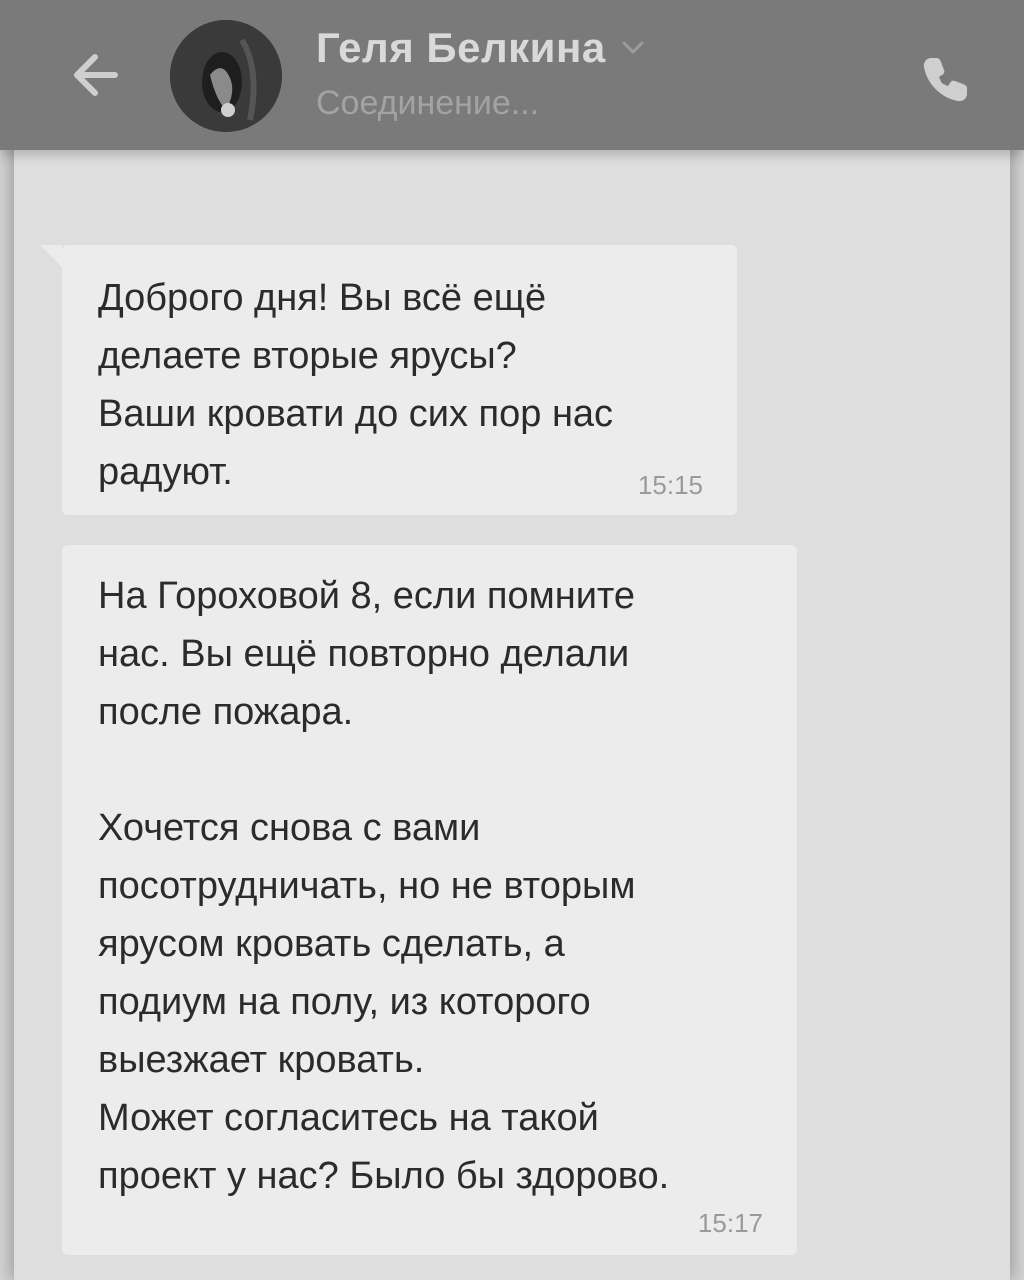 Image resolution: width=1024 pixels, height=1280 pixels. I want to click on message-text-line: выезжает кровать., so click(261, 1060).